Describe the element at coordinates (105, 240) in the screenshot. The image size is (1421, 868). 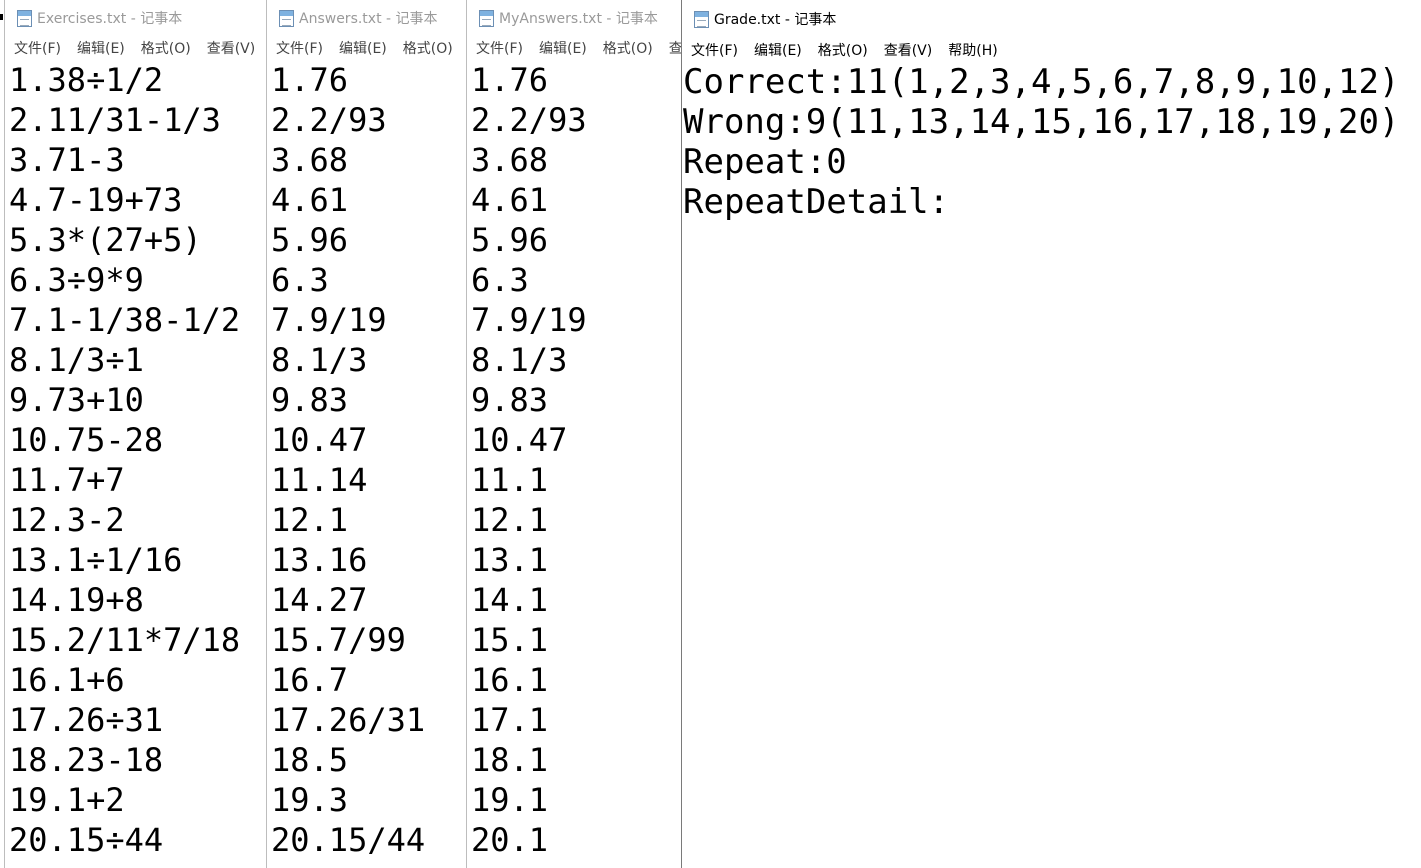
I see `text-line: 5.3*(27+5)` at that location.